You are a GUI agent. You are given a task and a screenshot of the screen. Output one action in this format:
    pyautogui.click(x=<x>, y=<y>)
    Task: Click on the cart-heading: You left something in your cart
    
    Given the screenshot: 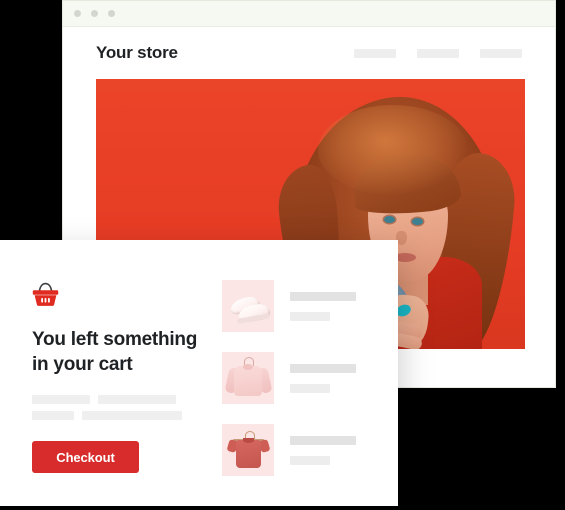 What is the action you would take?
    pyautogui.click(x=115, y=352)
    